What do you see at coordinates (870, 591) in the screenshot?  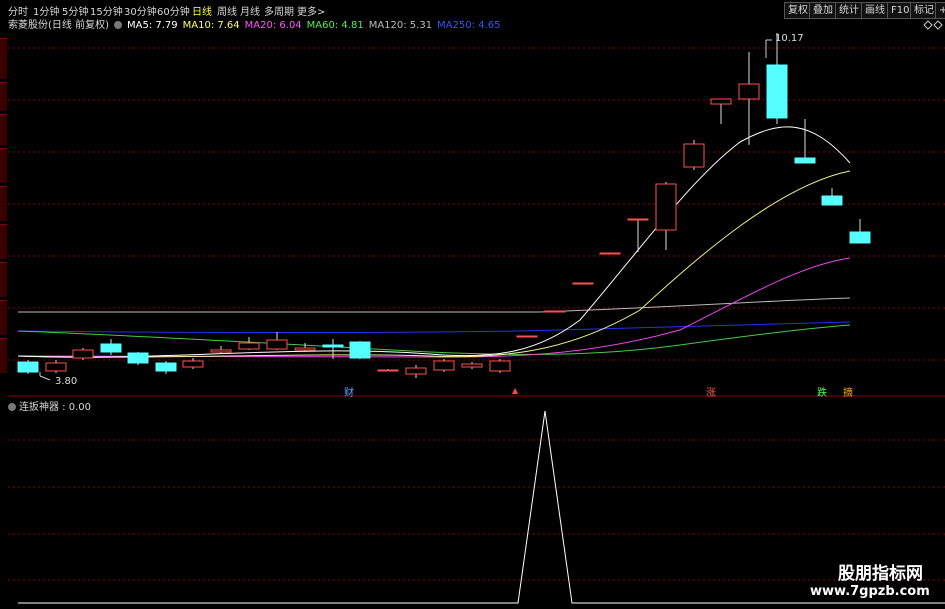 I see `watermark-url: www.7gpzb.com` at bounding box center [870, 591].